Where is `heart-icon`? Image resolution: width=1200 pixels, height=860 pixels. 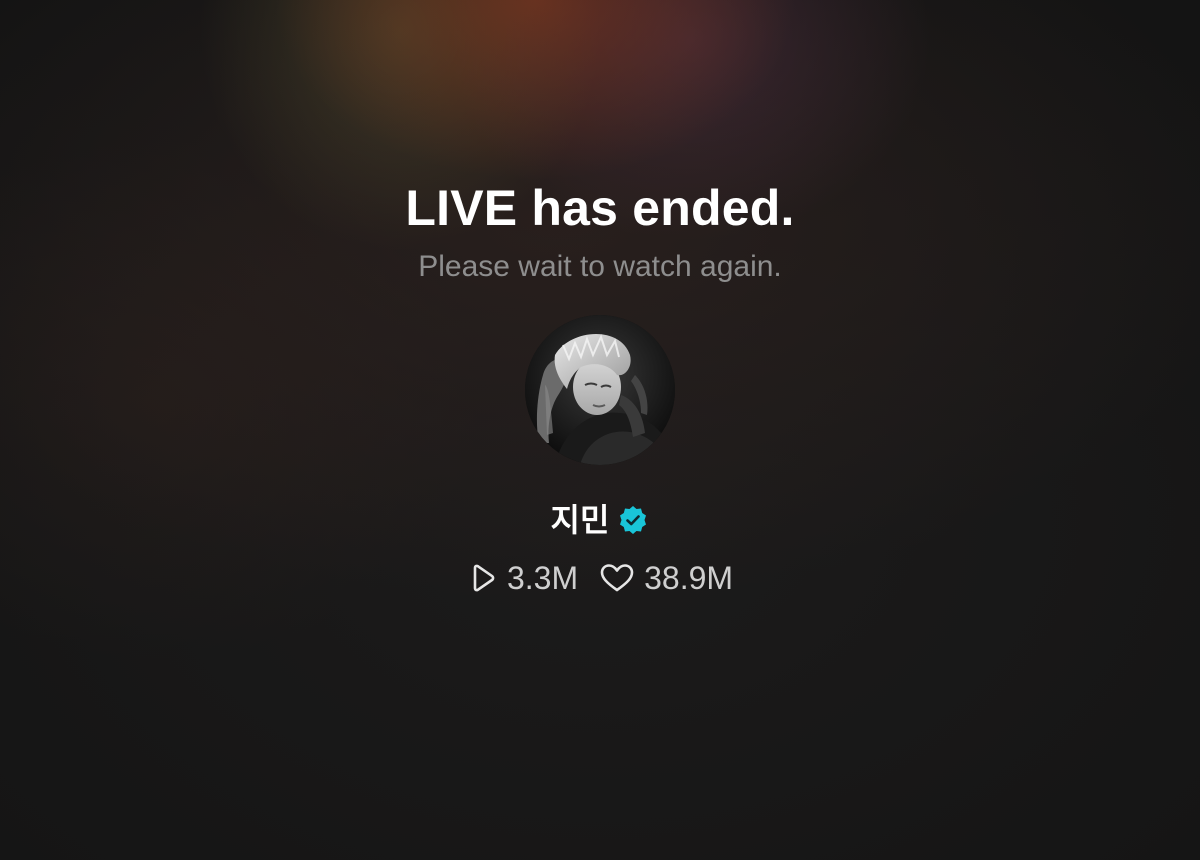
heart-icon is located at coordinates (617, 578).